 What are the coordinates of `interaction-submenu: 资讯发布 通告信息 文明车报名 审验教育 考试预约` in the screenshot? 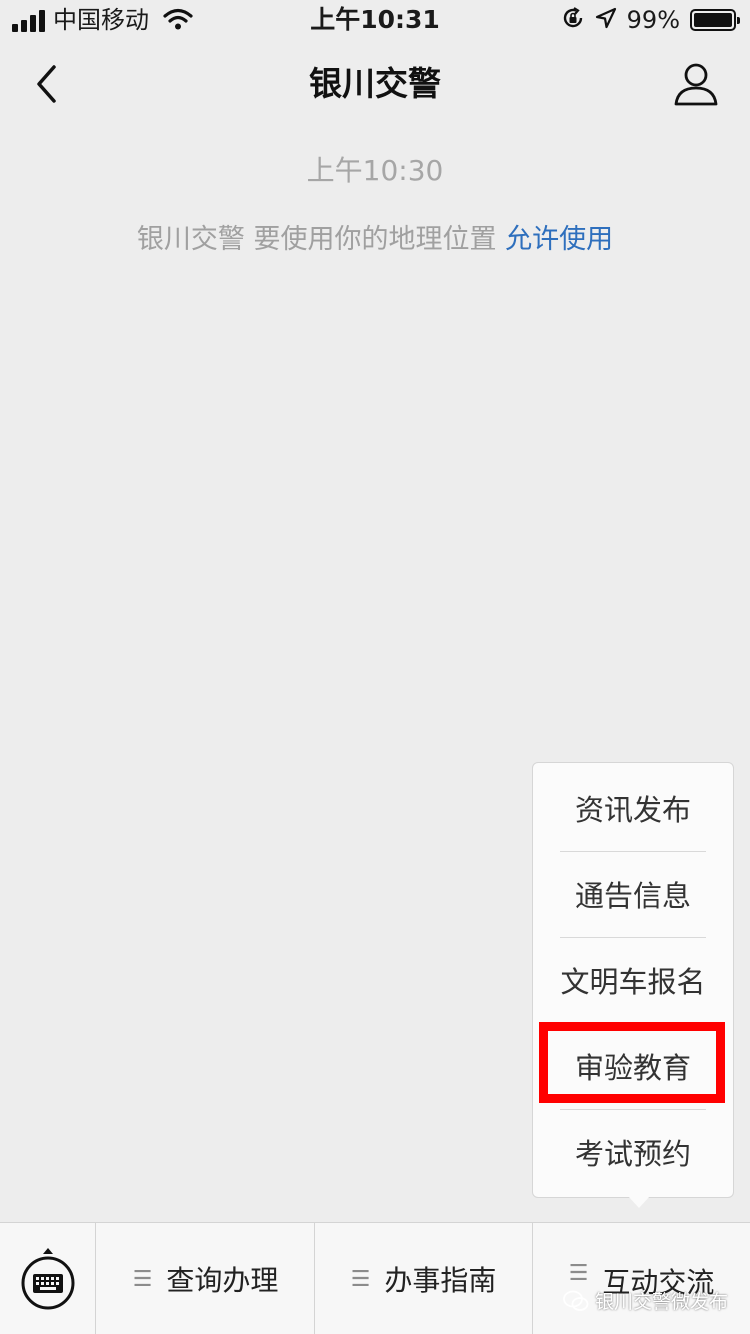 It's located at (633, 980).